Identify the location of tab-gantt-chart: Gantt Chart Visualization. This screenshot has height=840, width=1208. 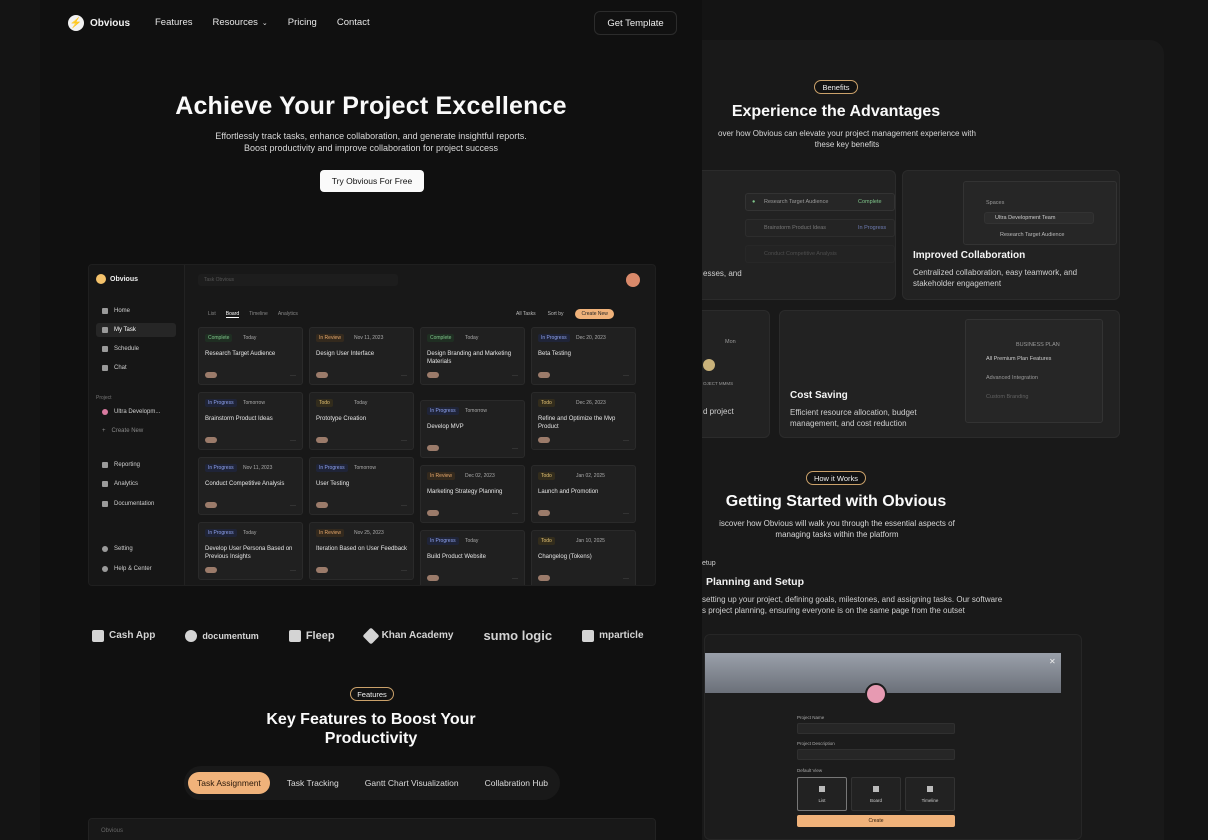
(412, 783).